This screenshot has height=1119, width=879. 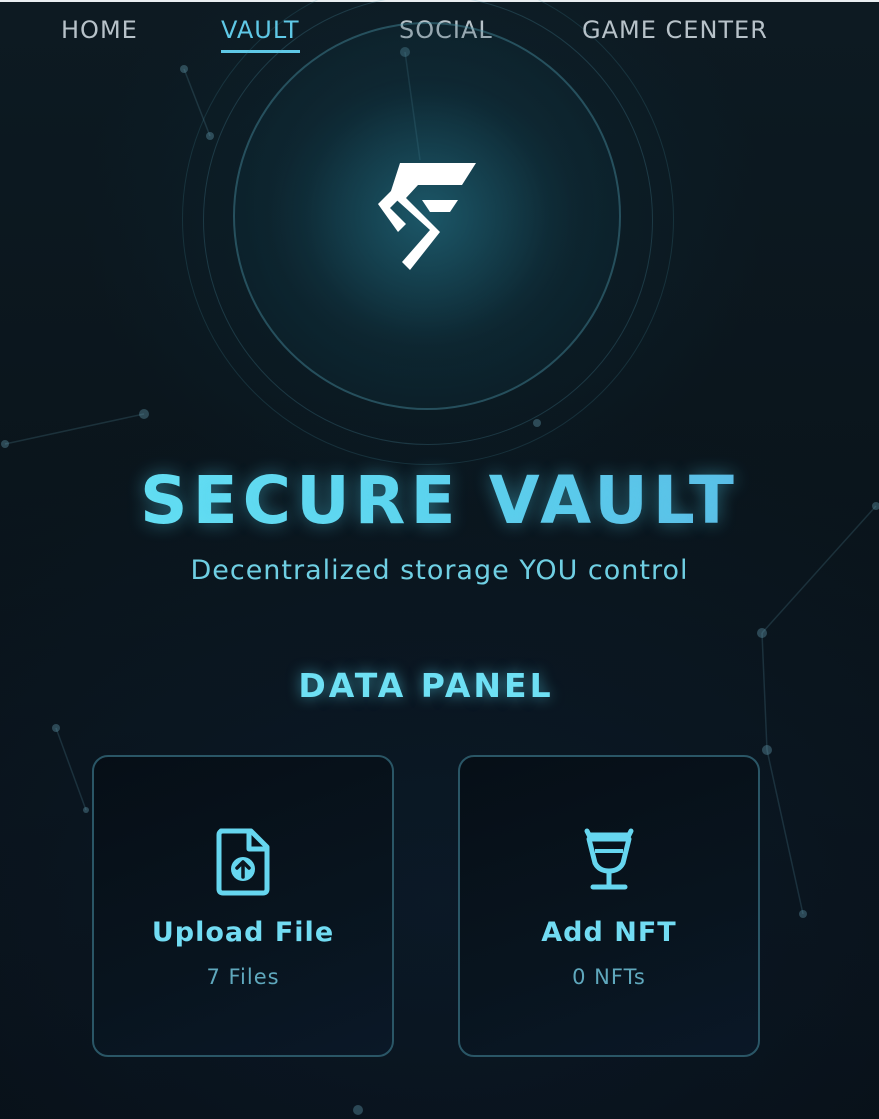 What do you see at coordinates (243, 906) in the screenshot?
I see `upload-file-card: Upload File 7 Files` at bounding box center [243, 906].